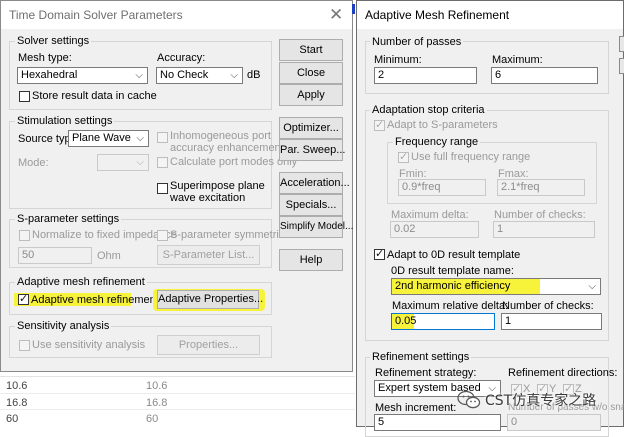 This screenshot has height=437, width=624. I want to click on template-name-label: 0D result template name:, so click(452, 271).